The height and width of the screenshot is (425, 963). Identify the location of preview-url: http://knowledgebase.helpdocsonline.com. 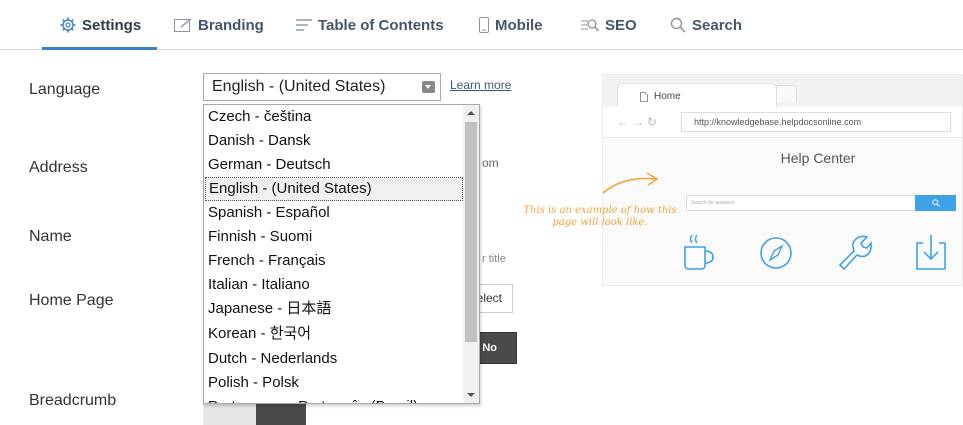
(816, 122).